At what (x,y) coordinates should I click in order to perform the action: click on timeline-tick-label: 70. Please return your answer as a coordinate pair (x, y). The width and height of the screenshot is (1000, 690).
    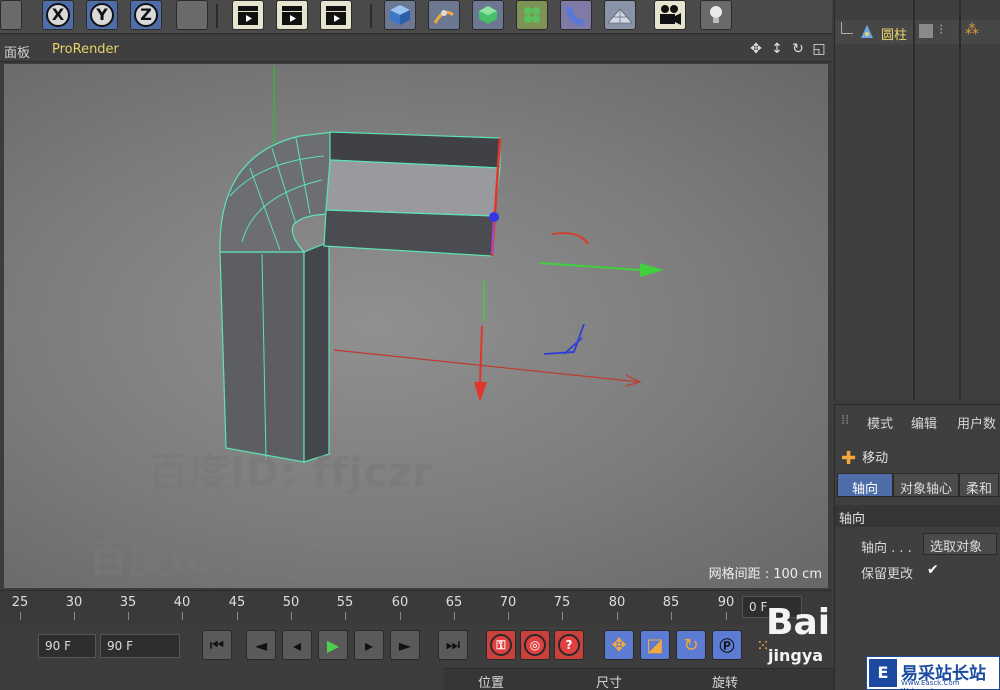
    Looking at the image, I should click on (508, 602).